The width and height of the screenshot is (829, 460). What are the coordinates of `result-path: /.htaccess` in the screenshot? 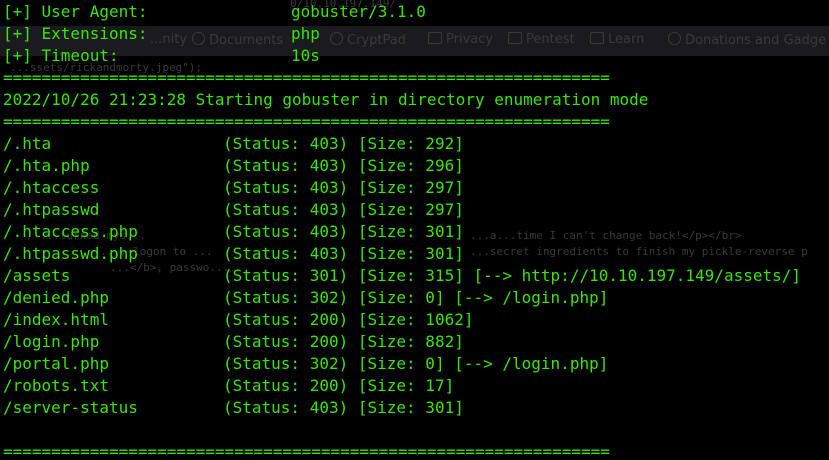 It's located at (51, 187).